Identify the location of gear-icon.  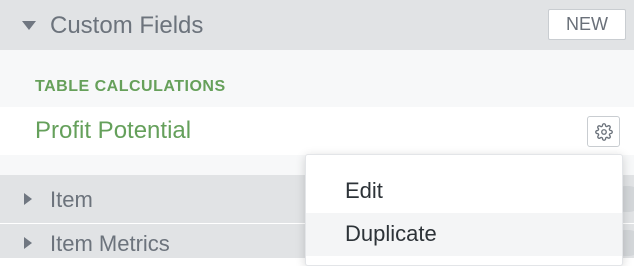
(604, 132).